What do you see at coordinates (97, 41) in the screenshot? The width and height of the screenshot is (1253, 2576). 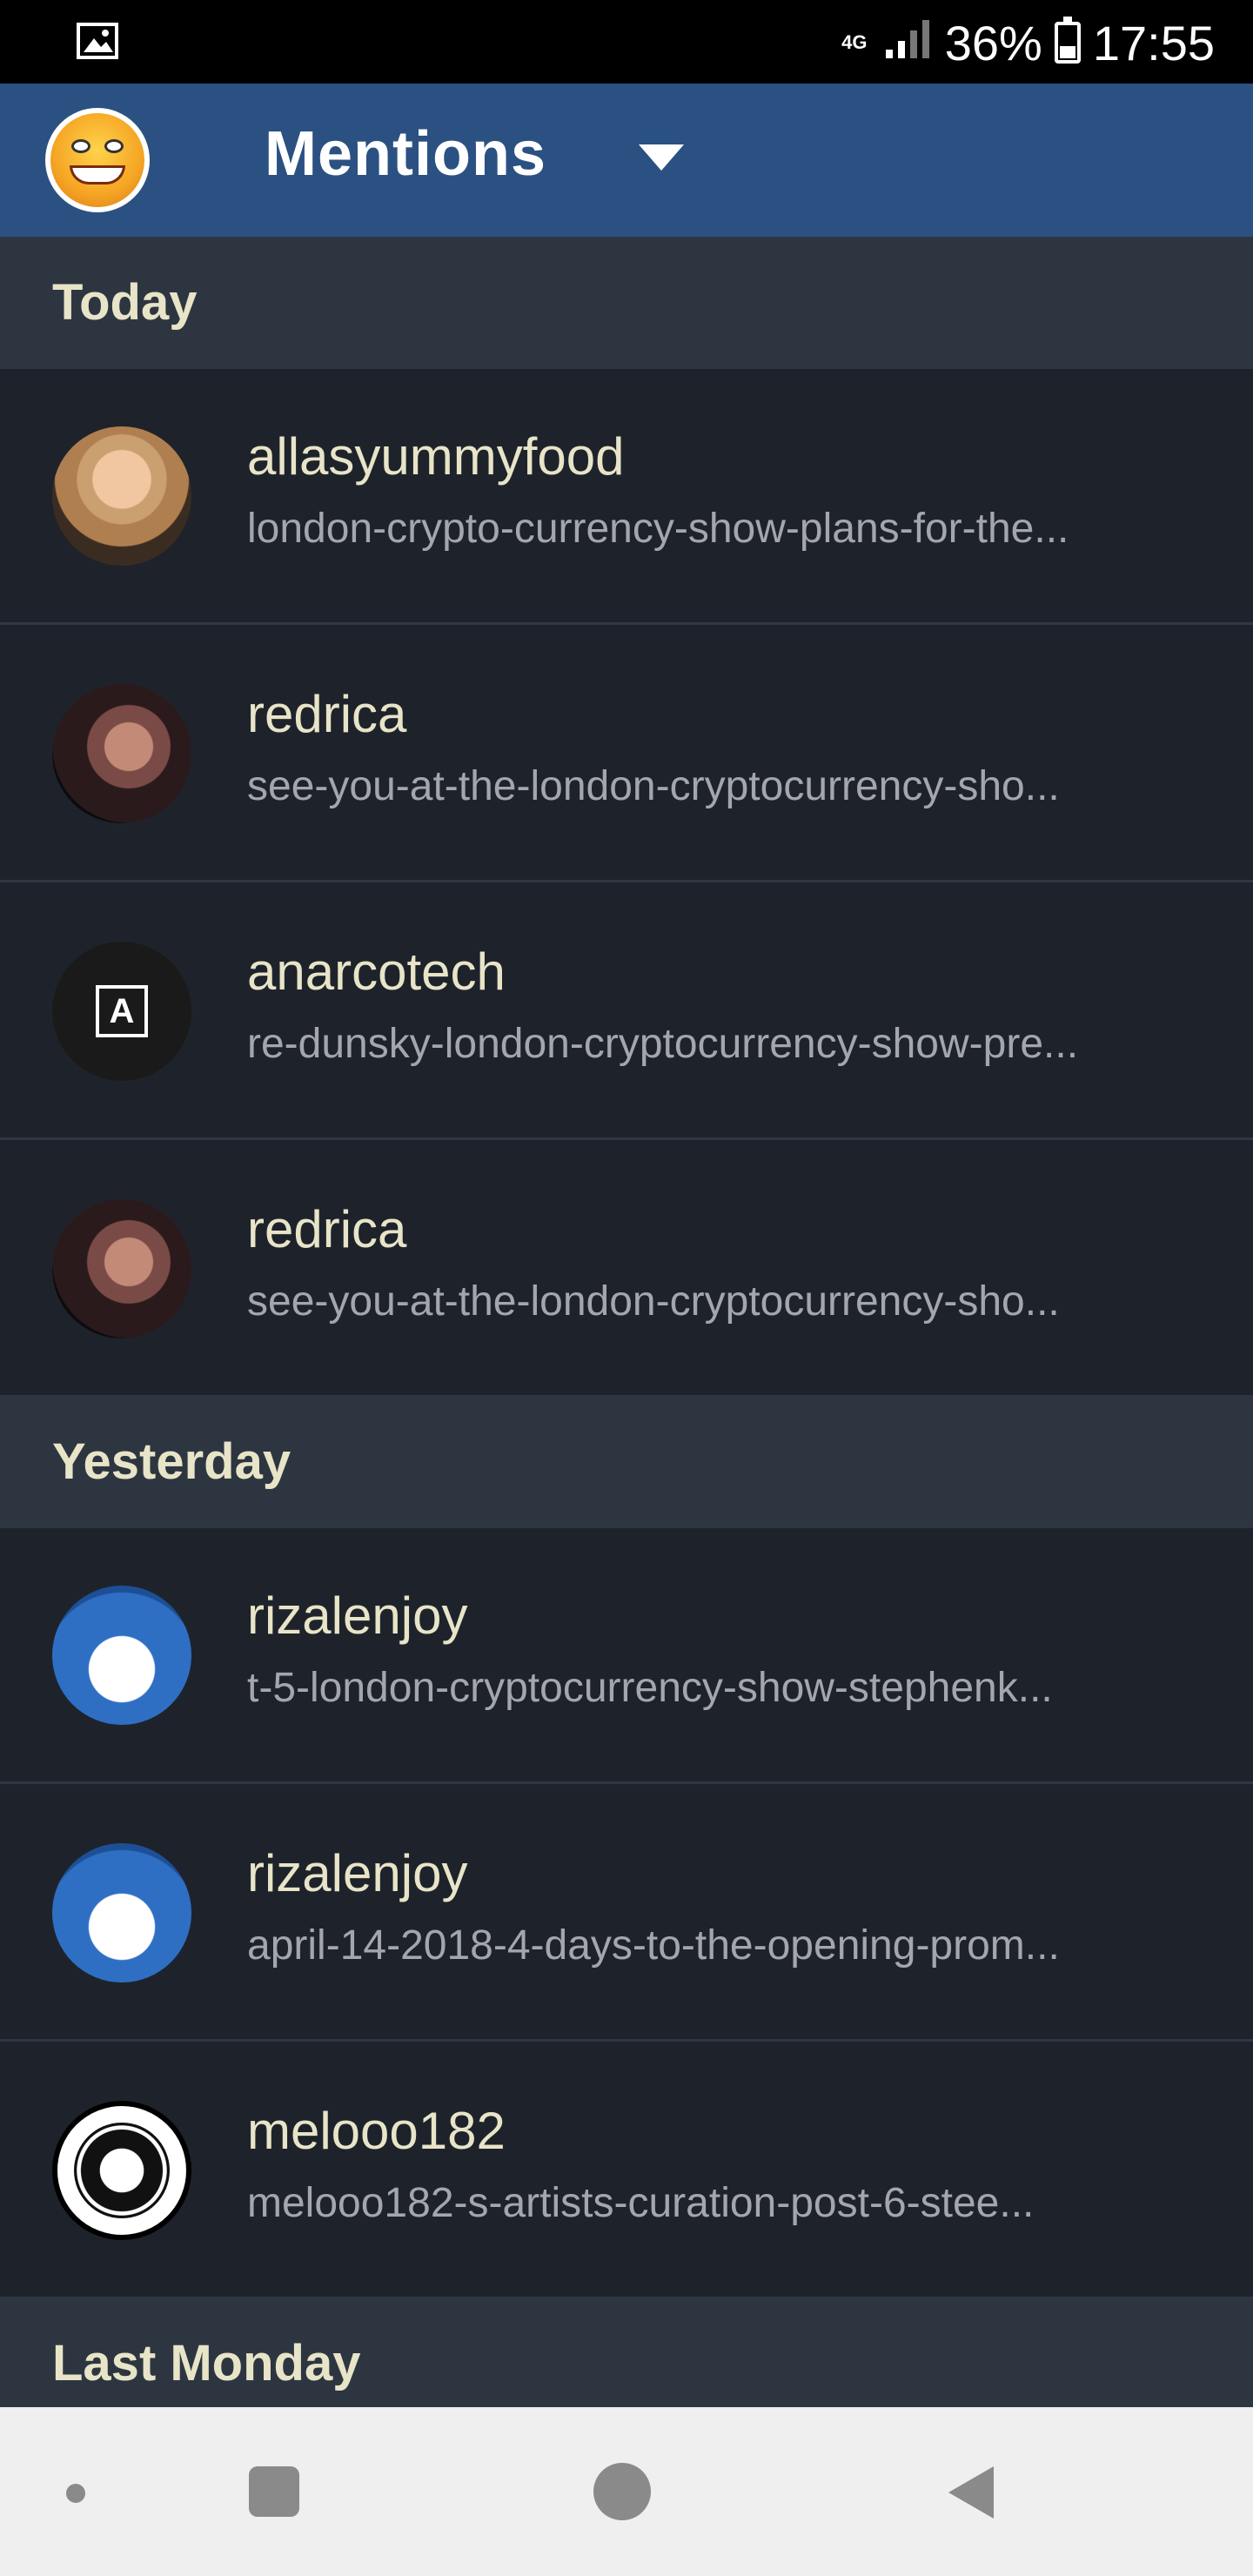 I see `gallery-notification-icon` at bounding box center [97, 41].